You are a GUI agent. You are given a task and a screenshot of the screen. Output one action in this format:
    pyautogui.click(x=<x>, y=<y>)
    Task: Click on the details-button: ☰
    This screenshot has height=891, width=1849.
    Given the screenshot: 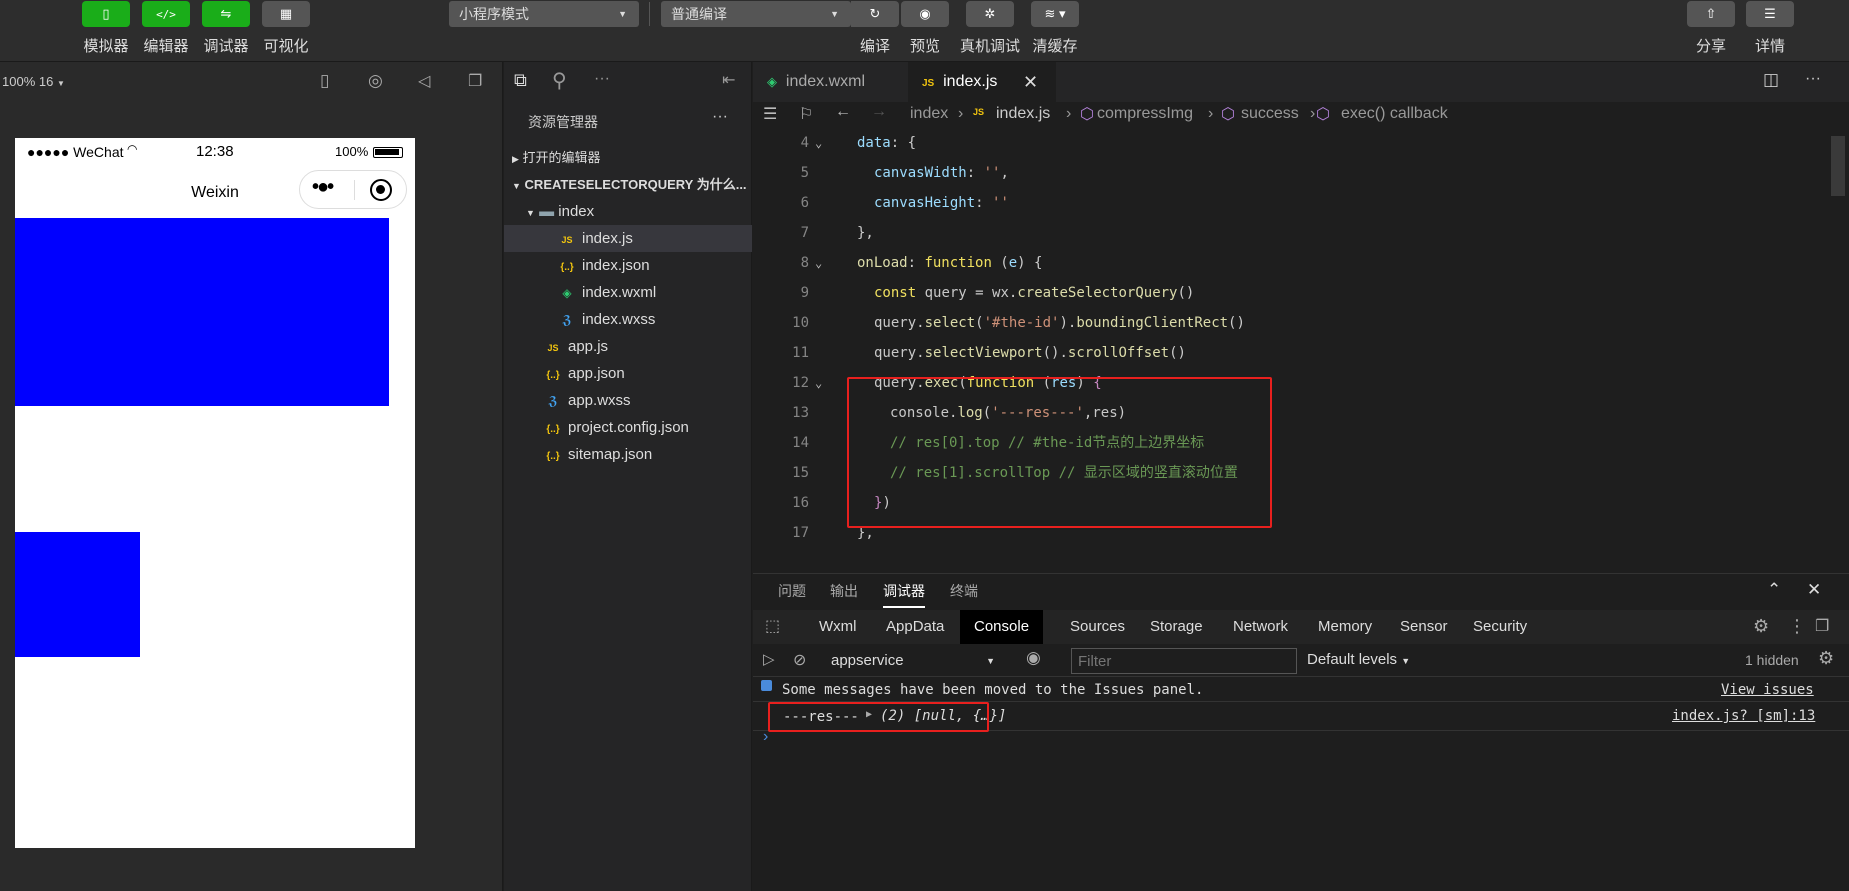 What is the action you would take?
    pyautogui.click(x=1770, y=14)
    